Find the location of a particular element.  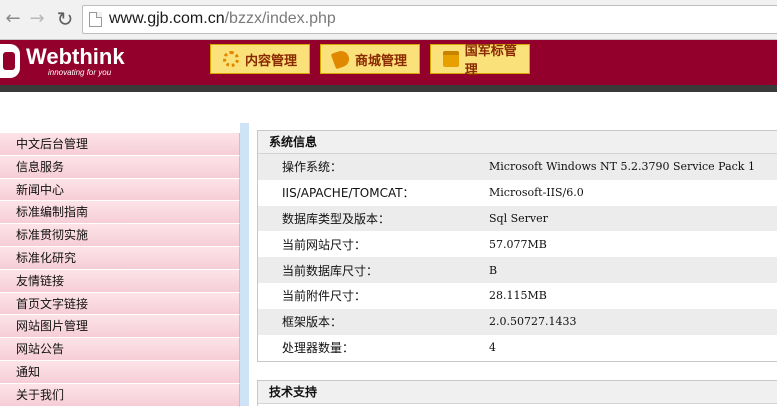

sidebar-item-home-text-links: 首页文字链接 is located at coordinates (120, 304).